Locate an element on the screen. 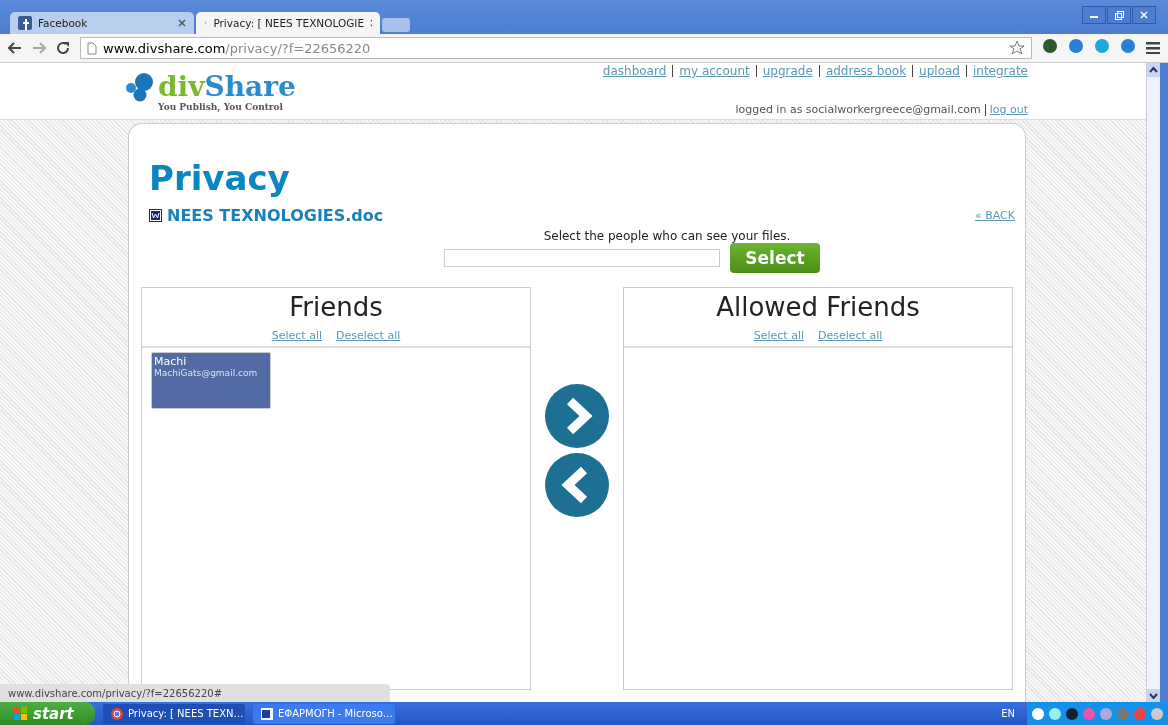 The height and width of the screenshot is (725, 1168). restore-button is located at coordinates (1119, 15).